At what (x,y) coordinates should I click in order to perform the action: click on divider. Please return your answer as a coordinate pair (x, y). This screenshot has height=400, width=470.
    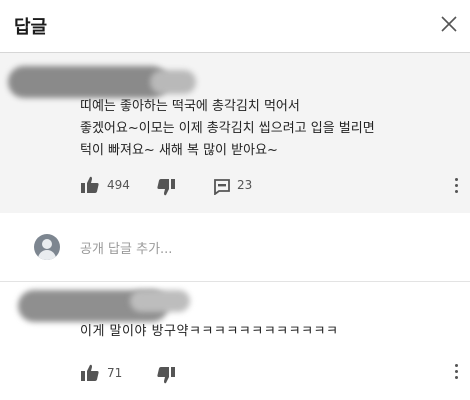
    Looking at the image, I should click on (235, 281).